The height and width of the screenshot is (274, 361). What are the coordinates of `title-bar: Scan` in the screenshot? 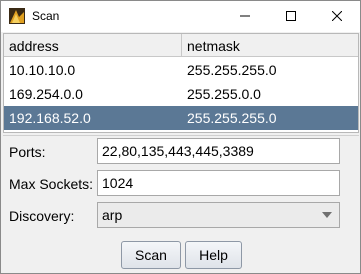 It's located at (180, 16).